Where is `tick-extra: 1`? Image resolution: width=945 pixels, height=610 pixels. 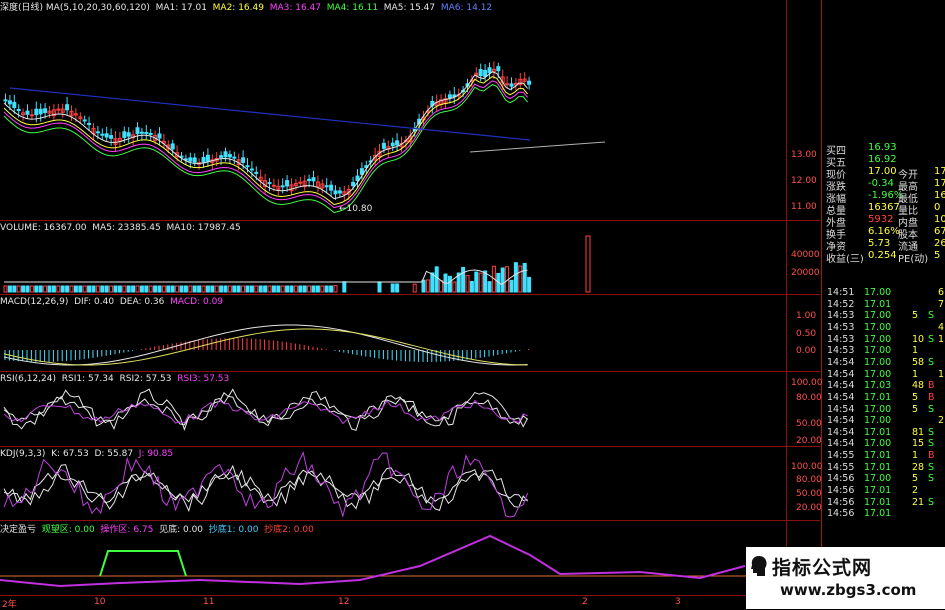 tick-extra: 1 is located at coordinates (941, 339).